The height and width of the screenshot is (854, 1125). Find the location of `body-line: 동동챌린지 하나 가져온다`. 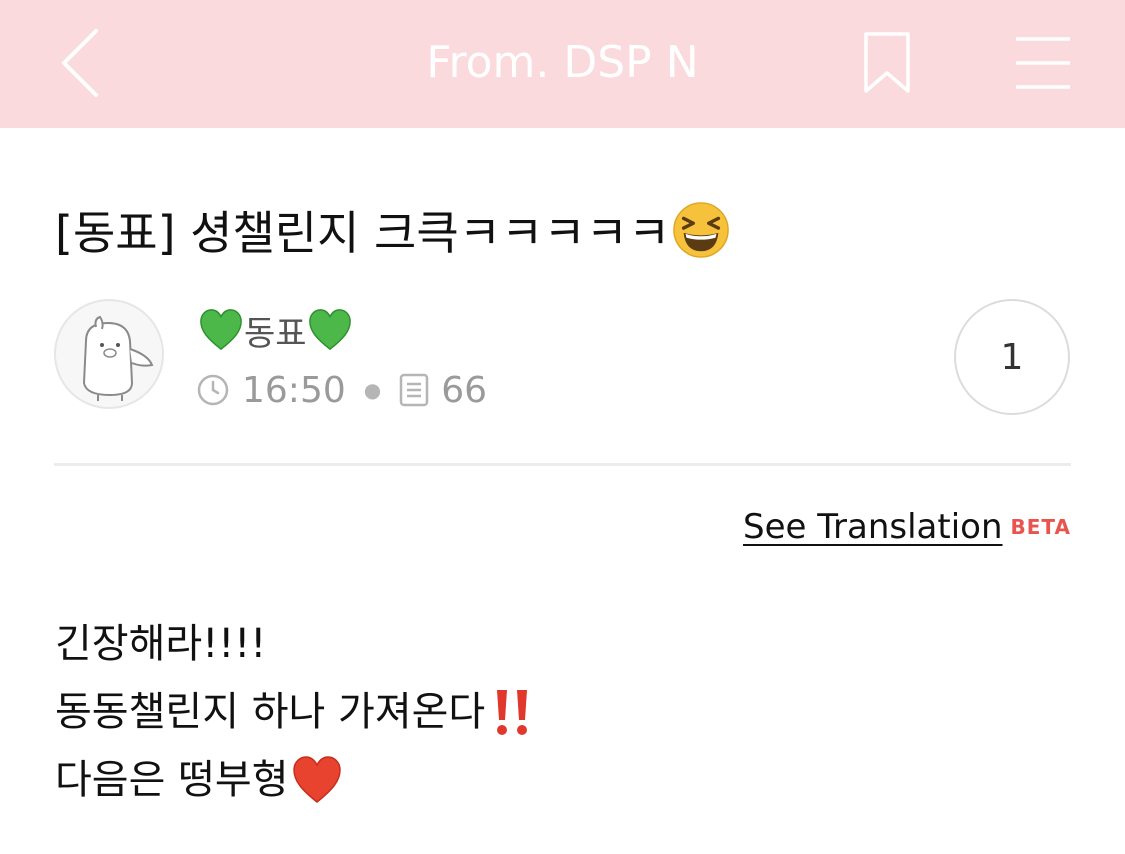

body-line: 동동챌린지 하나 가져온다 is located at coordinates (555, 712).